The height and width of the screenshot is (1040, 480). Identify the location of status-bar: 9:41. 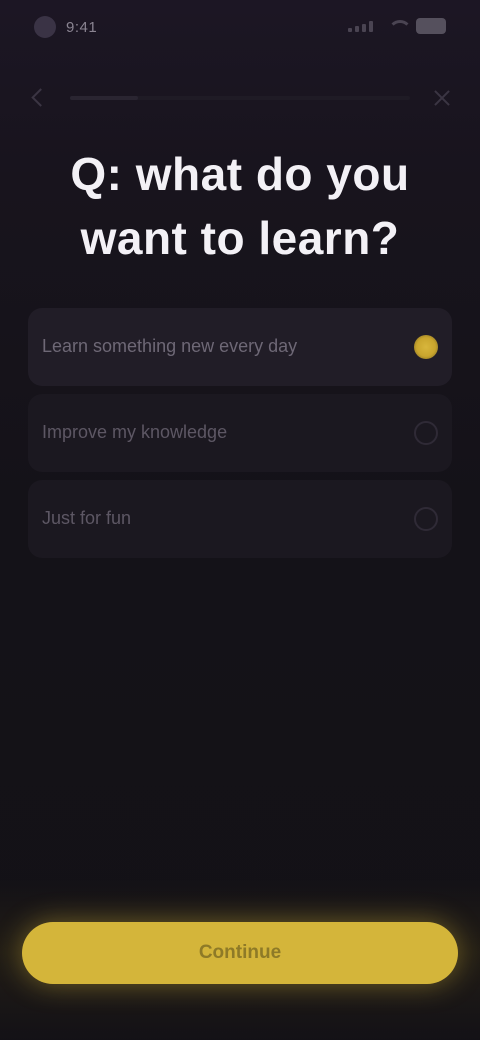
(240, 30).